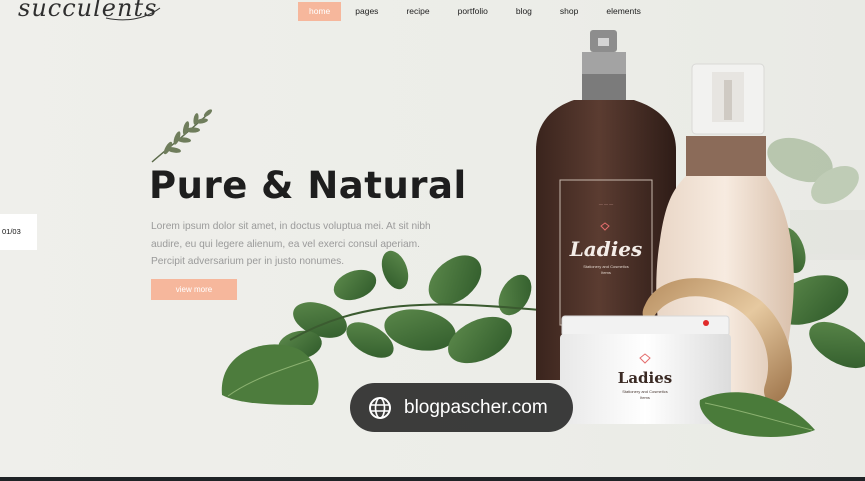 This screenshot has height=481, width=865. Describe the element at coordinates (606, 266) in the screenshot. I see `bottle-tagline: Stationery and Cosmetics` at that location.